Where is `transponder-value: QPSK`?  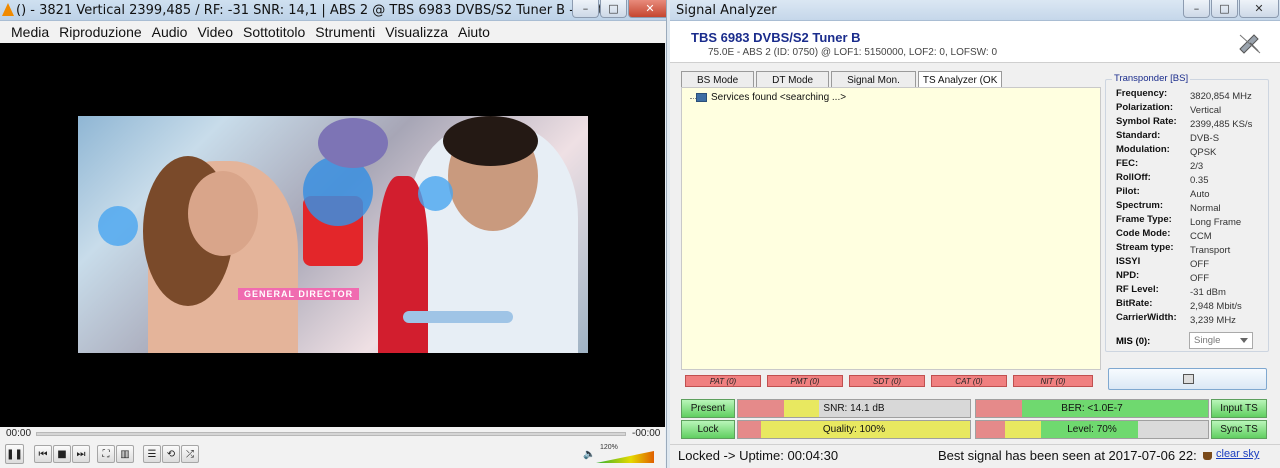 transponder-value: QPSK is located at coordinates (1203, 152).